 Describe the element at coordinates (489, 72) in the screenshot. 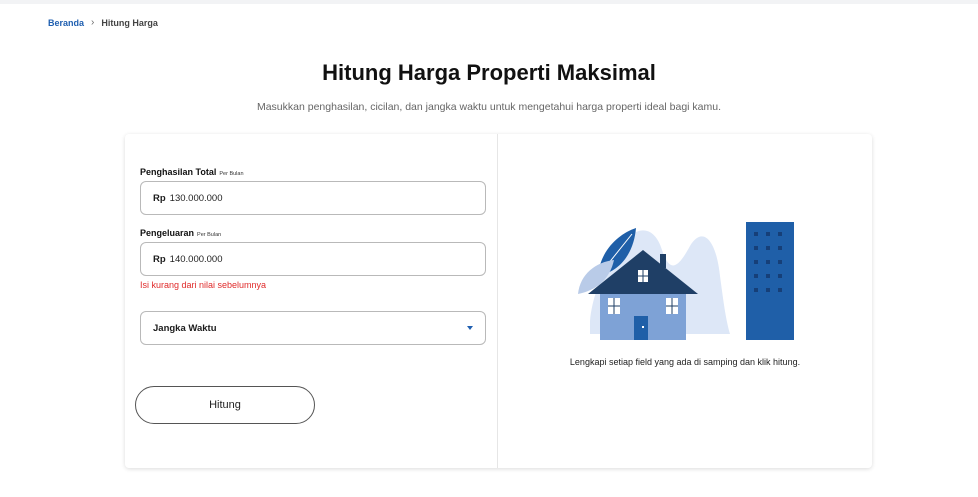

I see `page-title: Hitung Harga Properti Maksimal` at that location.